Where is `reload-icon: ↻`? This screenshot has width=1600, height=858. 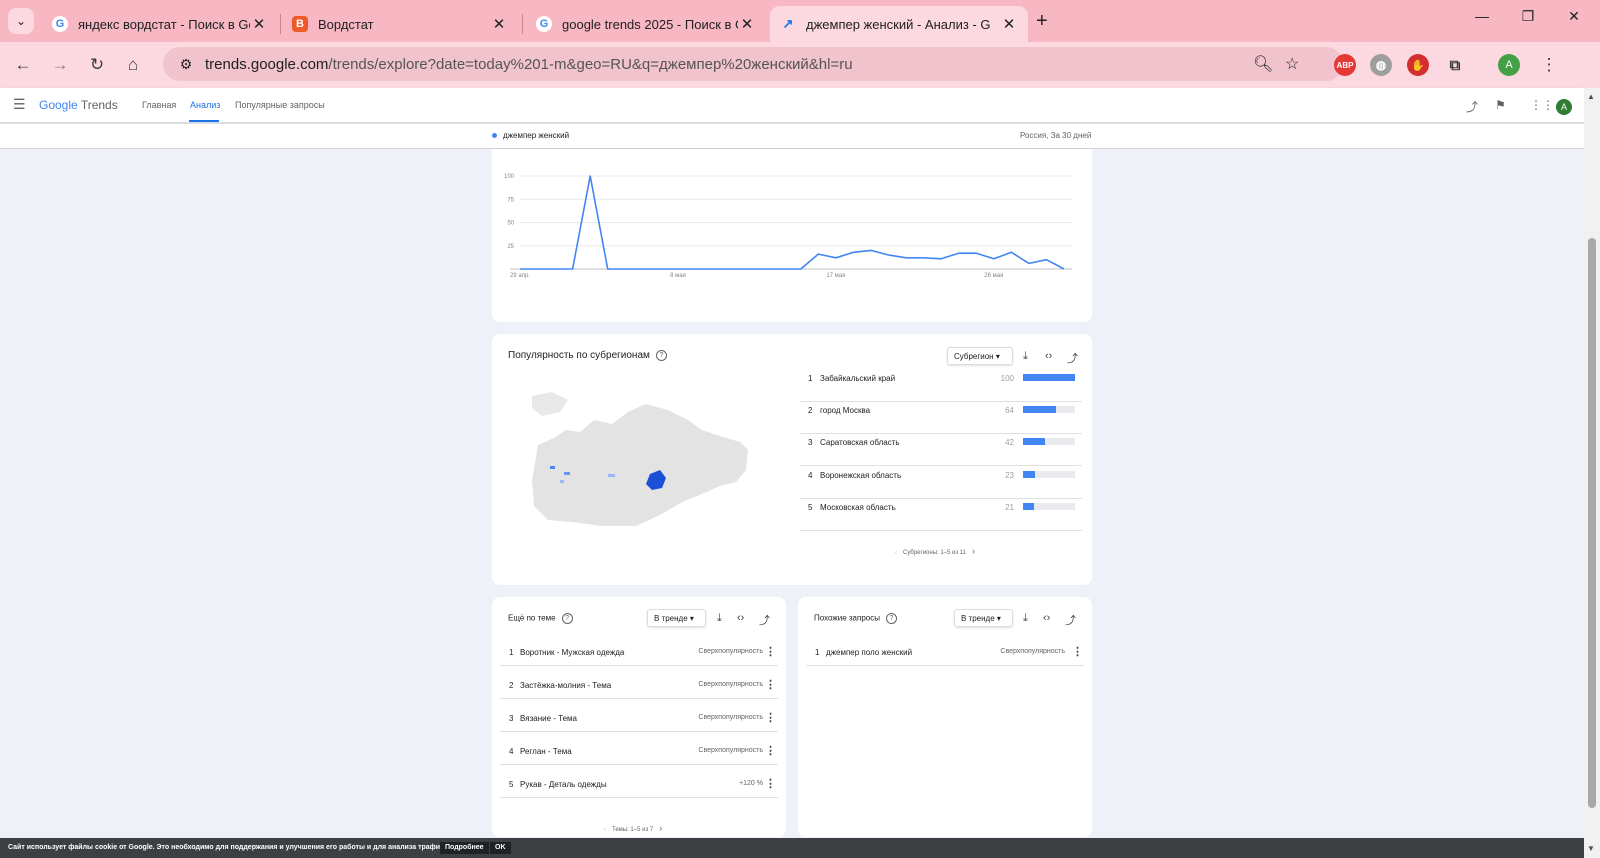
reload-icon: ↻ is located at coordinates (97, 65).